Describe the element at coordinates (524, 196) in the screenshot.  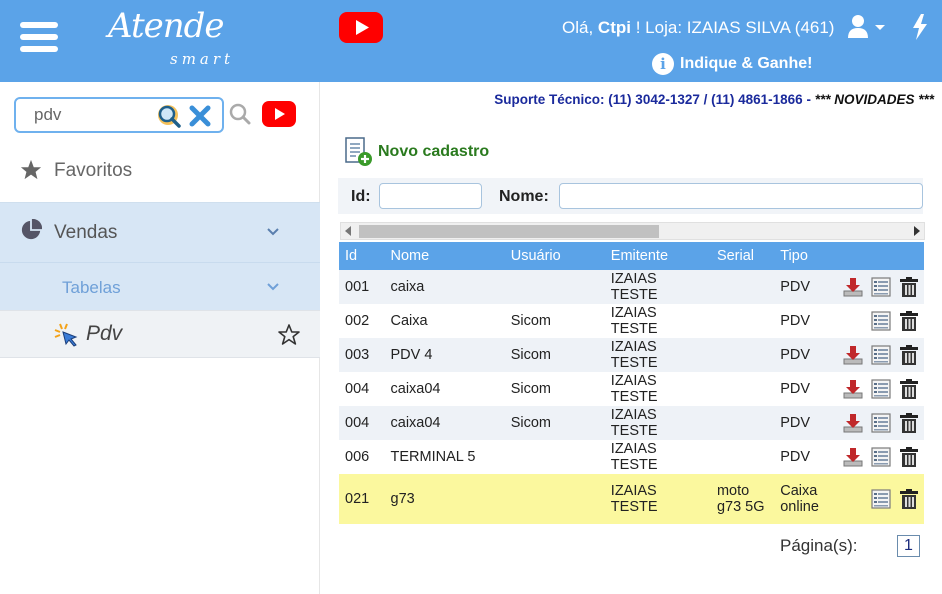
I see `filter-name-label: Nome:` at that location.